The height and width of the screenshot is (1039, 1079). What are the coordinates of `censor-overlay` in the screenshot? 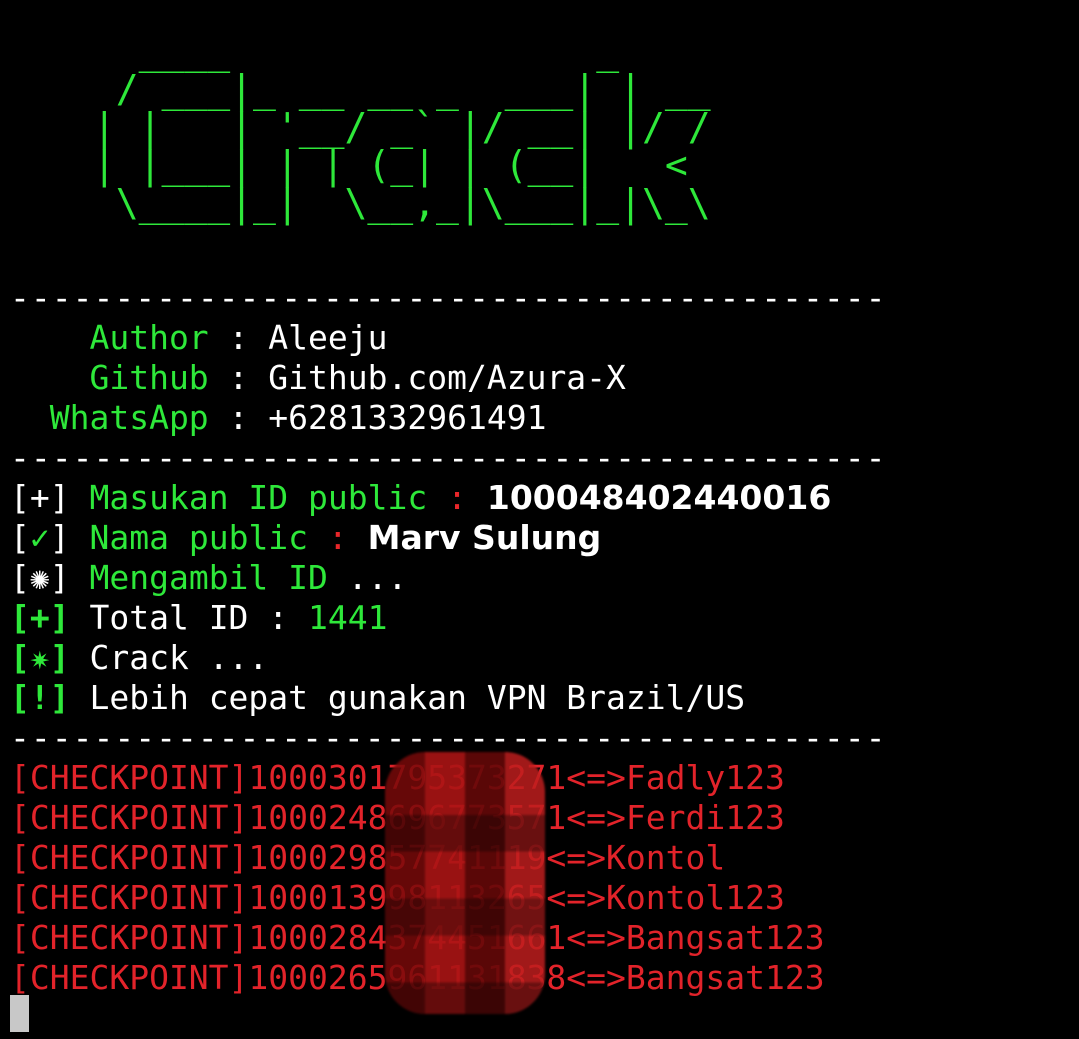 It's located at (465, 883).